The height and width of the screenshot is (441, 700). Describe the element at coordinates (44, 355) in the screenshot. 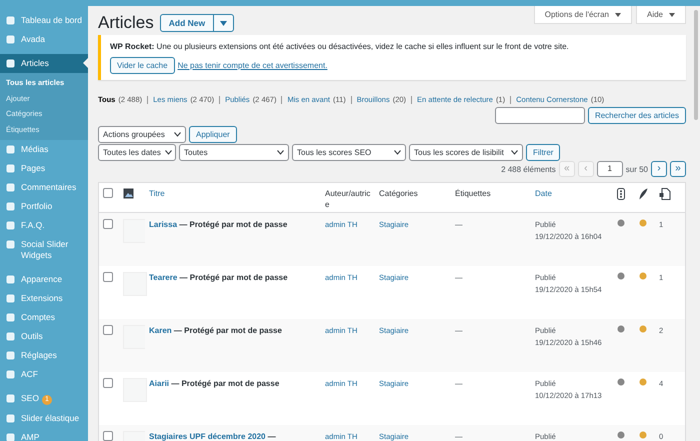

I see `sidebar-menu-item: Réglages` at that location.